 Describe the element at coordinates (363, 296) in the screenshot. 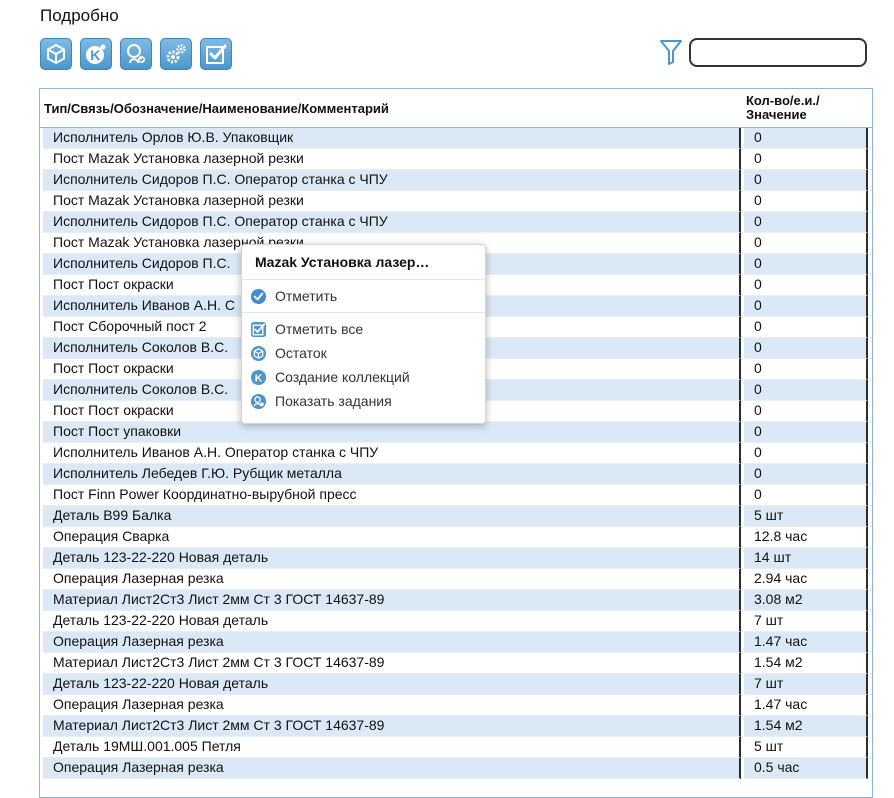

I see `menu-item-mark: Отметить` at that location.